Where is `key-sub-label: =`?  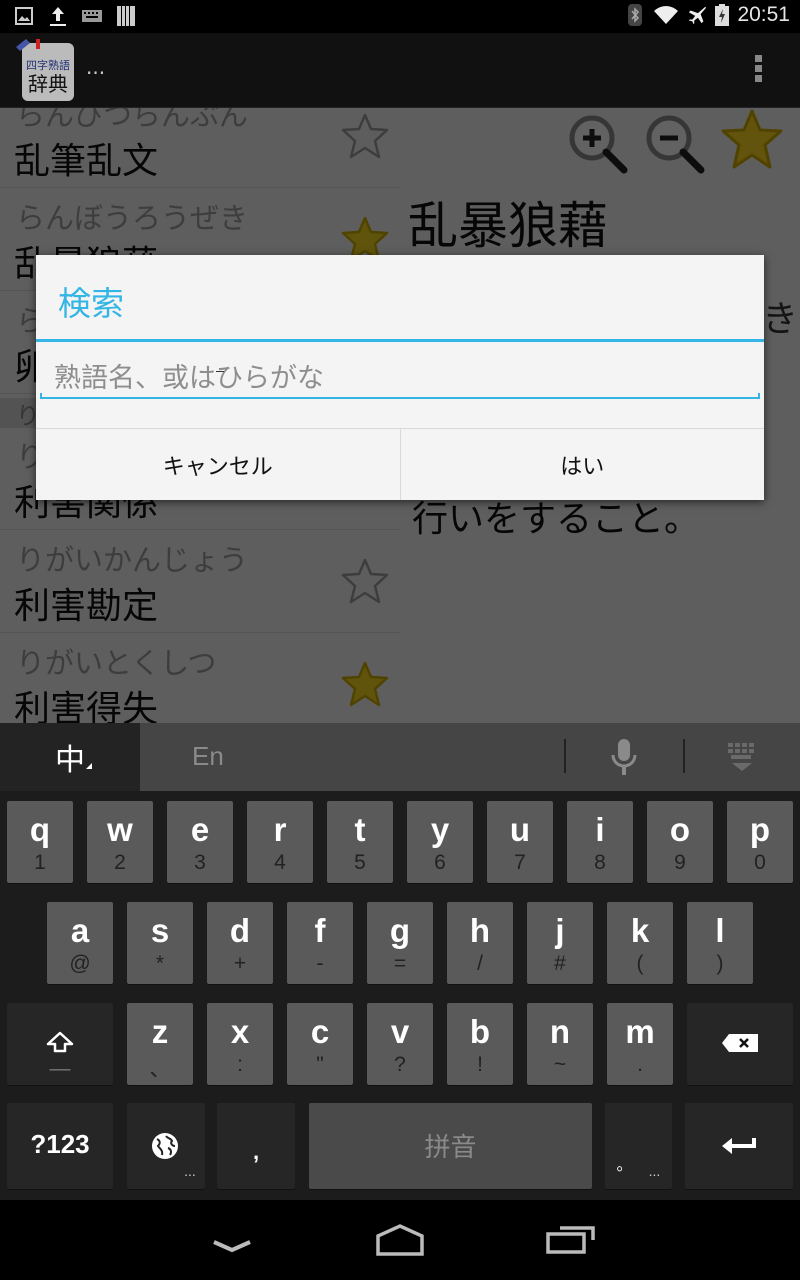
key-sub-label: = is located at coordinates (400, 963).